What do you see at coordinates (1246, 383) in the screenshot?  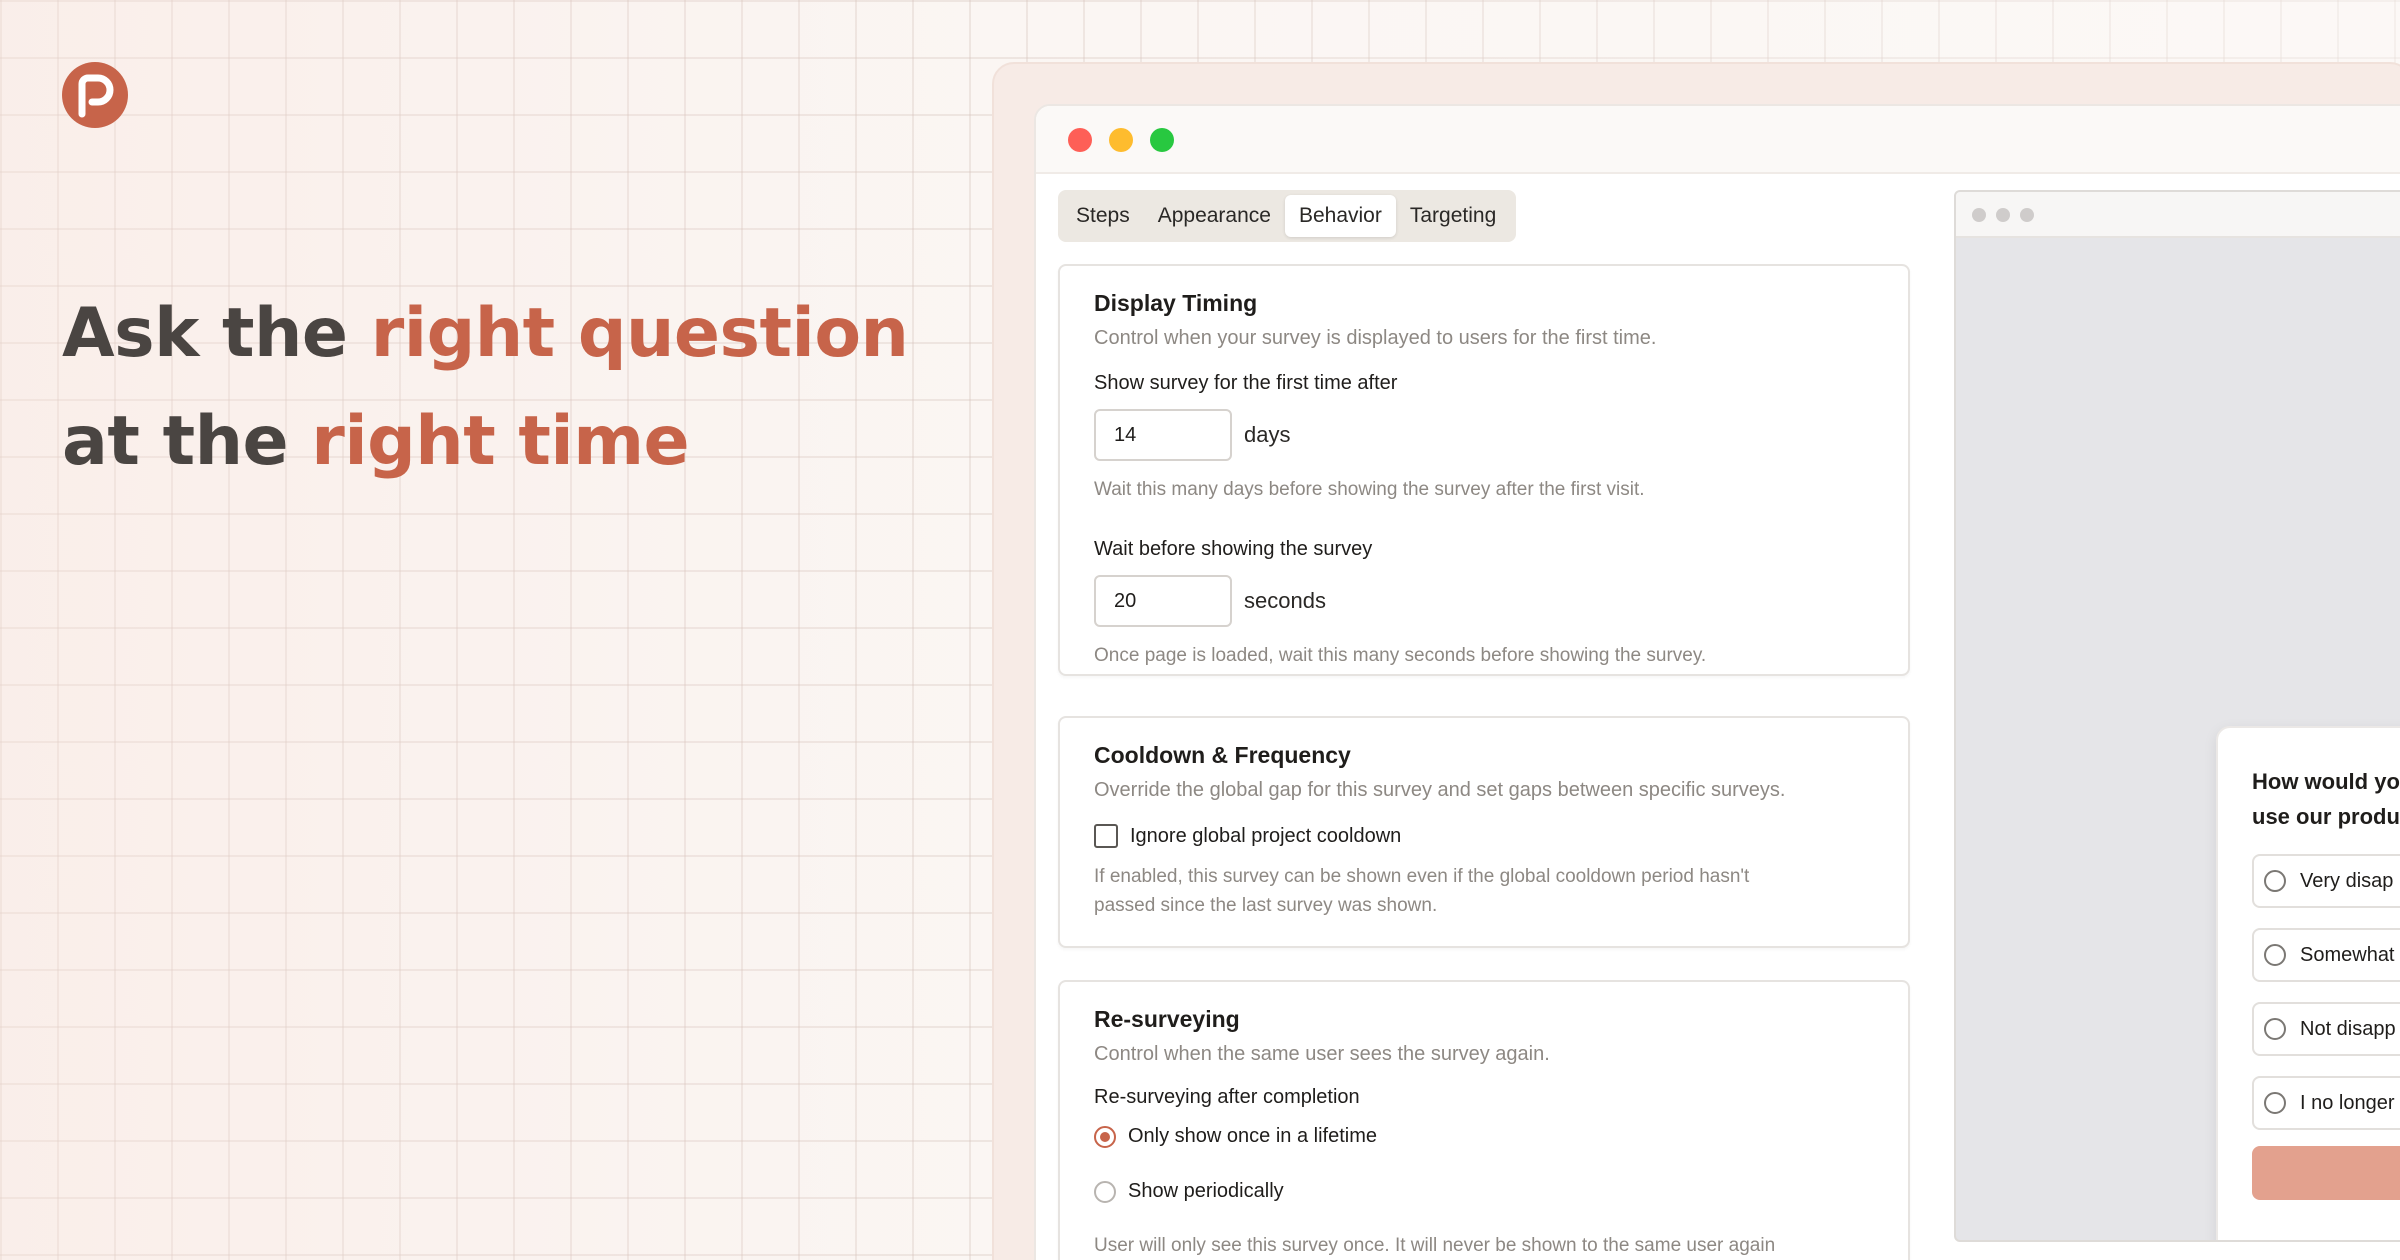 I see `first-time-label: Show survey for the first time after` at bounding box center [1246, 383].